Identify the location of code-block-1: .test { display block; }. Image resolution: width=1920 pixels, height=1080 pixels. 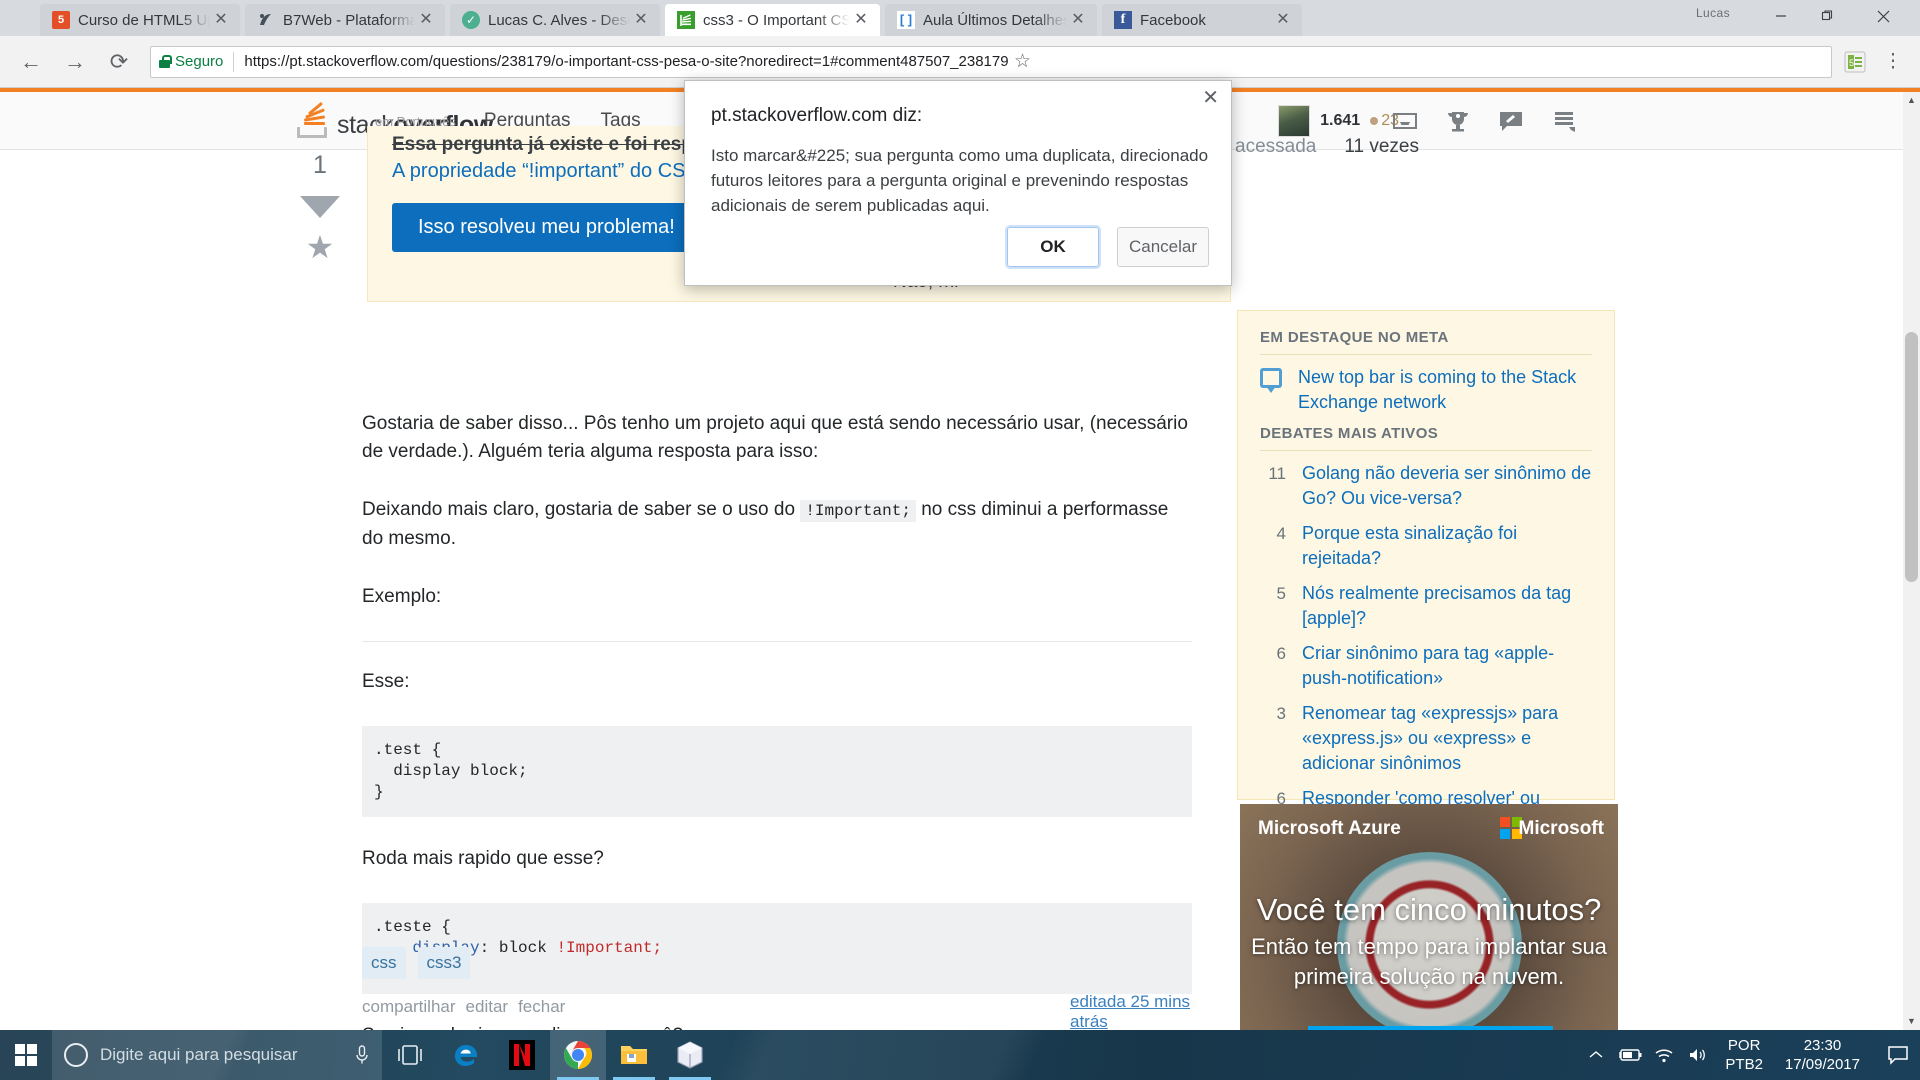
(777, 771).